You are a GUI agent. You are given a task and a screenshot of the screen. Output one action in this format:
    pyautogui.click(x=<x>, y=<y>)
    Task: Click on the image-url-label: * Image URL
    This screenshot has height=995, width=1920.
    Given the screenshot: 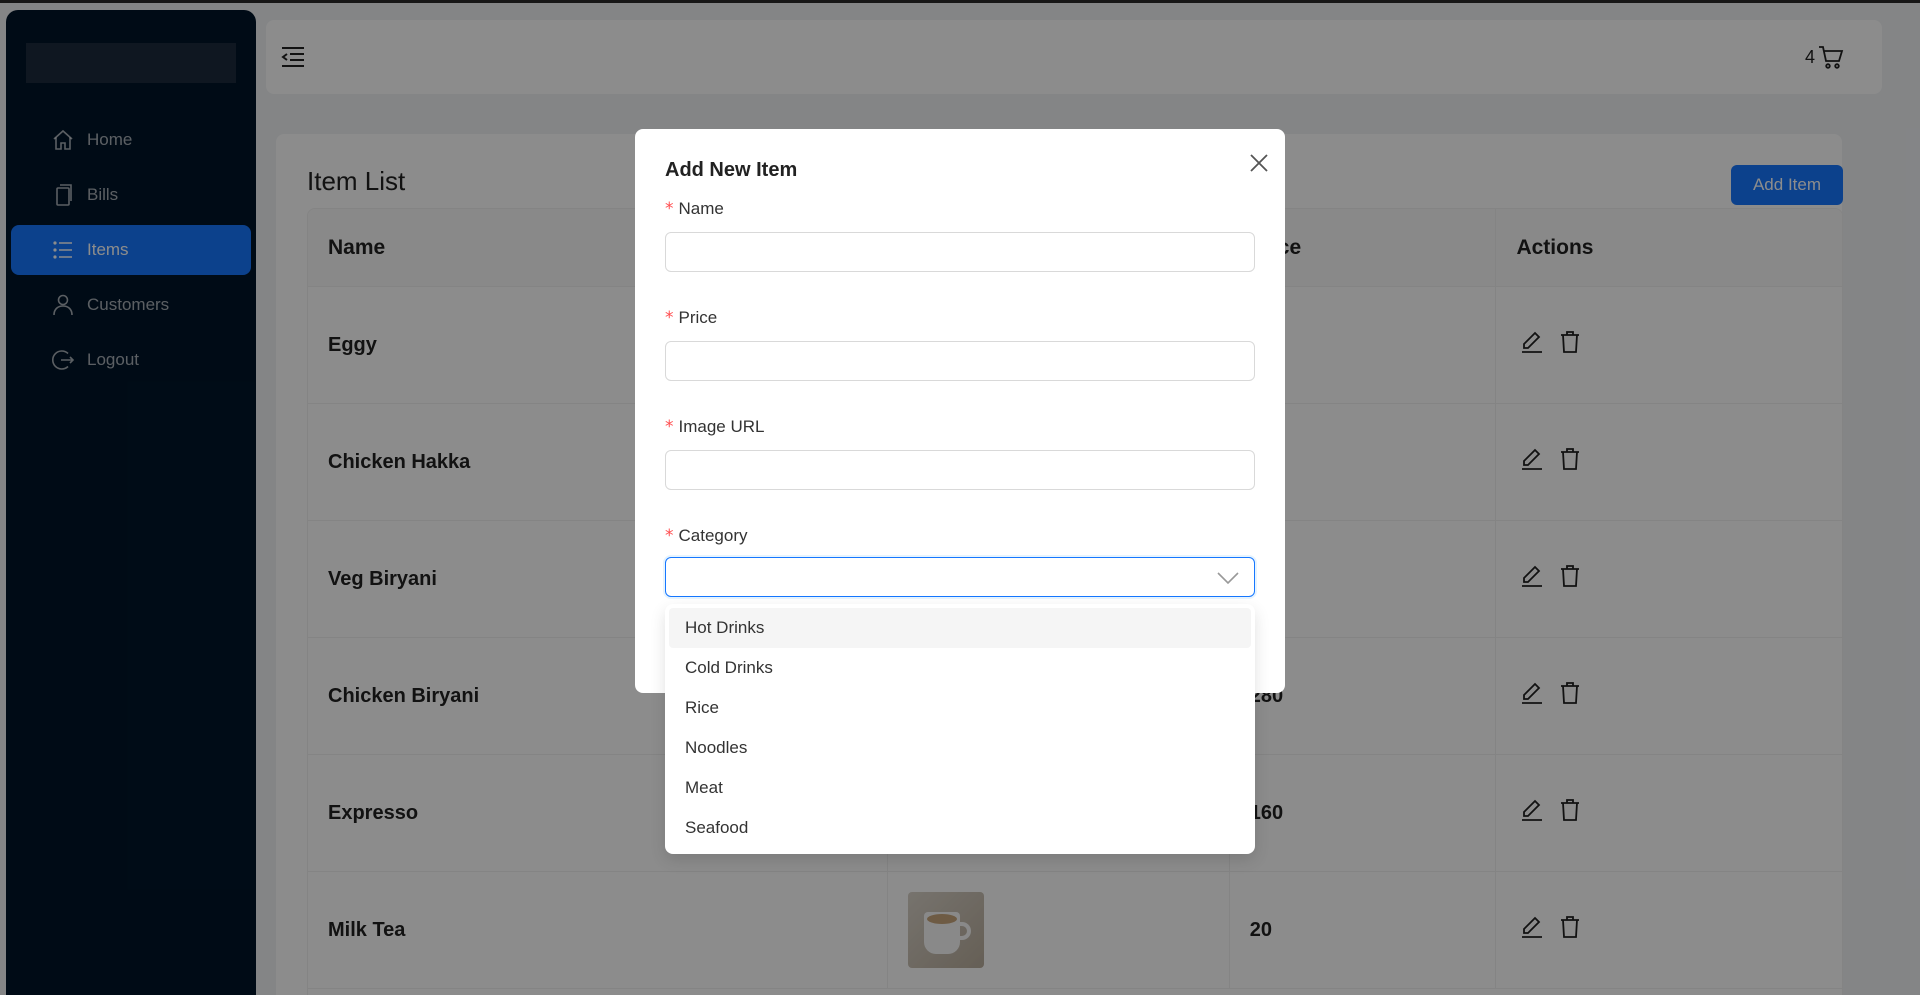 What is the action you would take?
    pyautogui.click(x=715, y=427)
    